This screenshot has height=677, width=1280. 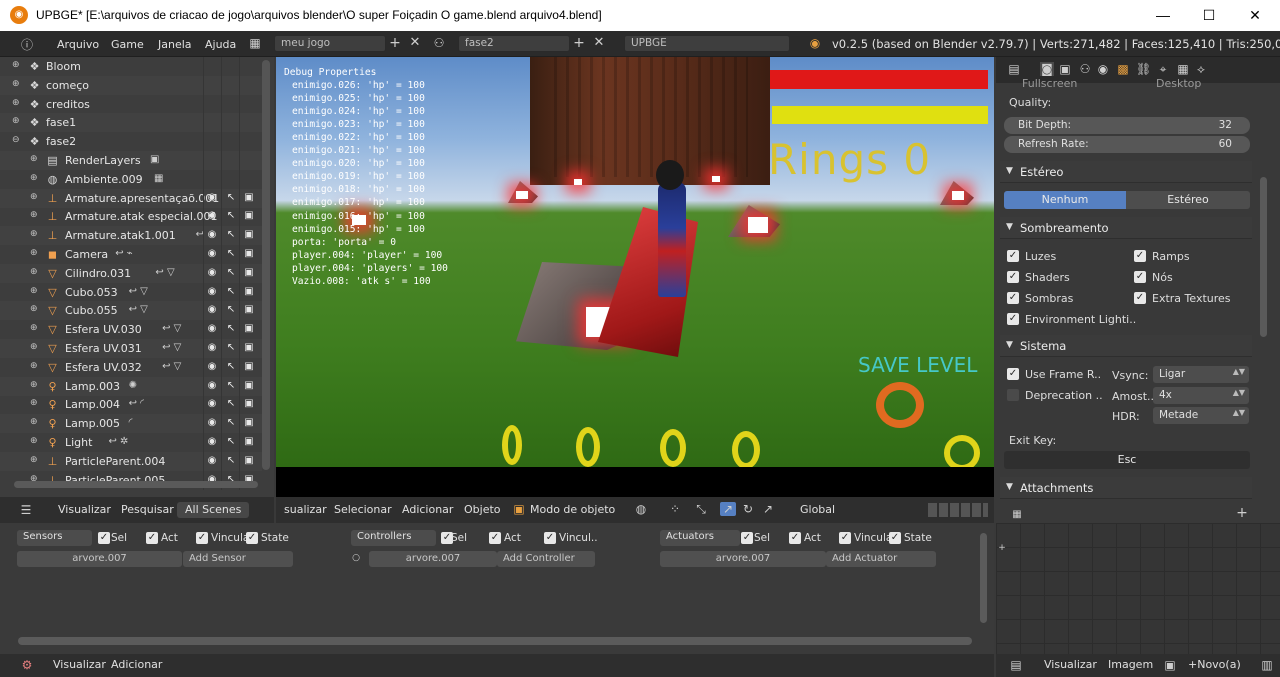 I want to click on outliner-item: ⊕ ⊥ Armature.atak especial.001 ◉ ↖ ▣, so click(x=131, y=217).